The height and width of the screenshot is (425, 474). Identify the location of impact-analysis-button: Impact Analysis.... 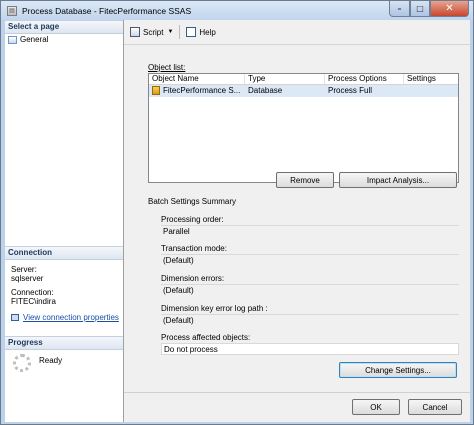
(398, 180).